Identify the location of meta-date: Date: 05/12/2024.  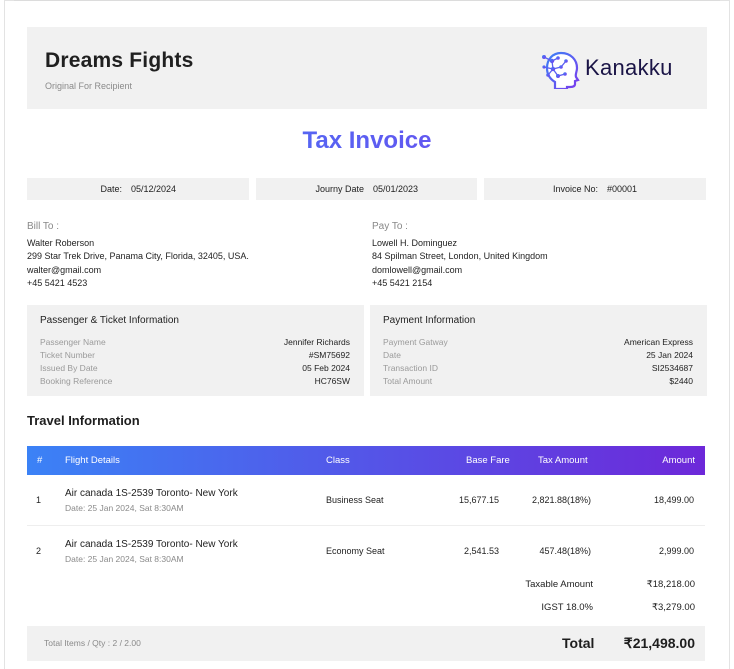
(138, 189).